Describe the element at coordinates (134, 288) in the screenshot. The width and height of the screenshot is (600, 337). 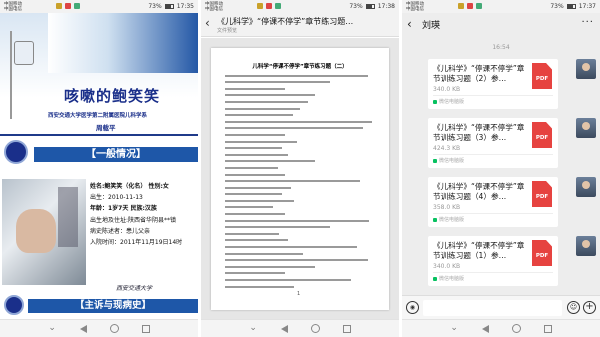
I see `university-name: 西安交通大学` at that location.